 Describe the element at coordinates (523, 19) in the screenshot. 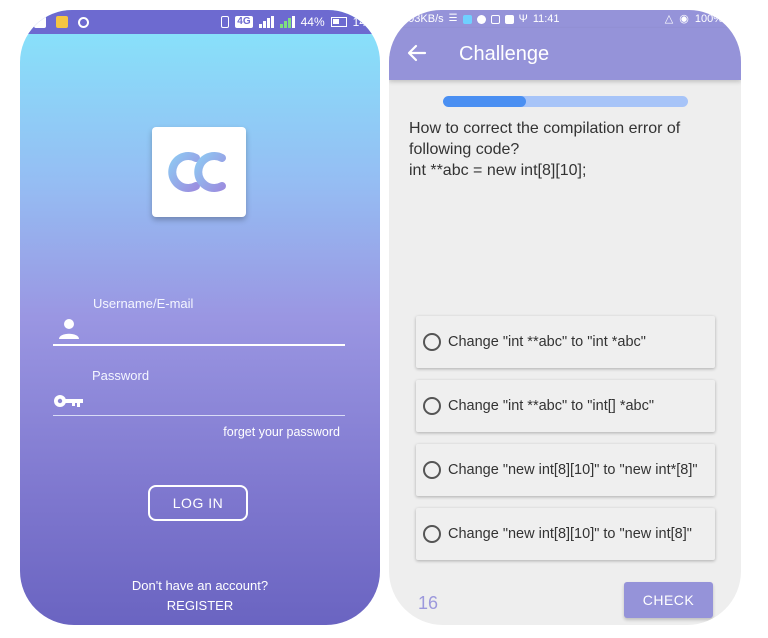

I see `usb-icon: Ψ` at that location.